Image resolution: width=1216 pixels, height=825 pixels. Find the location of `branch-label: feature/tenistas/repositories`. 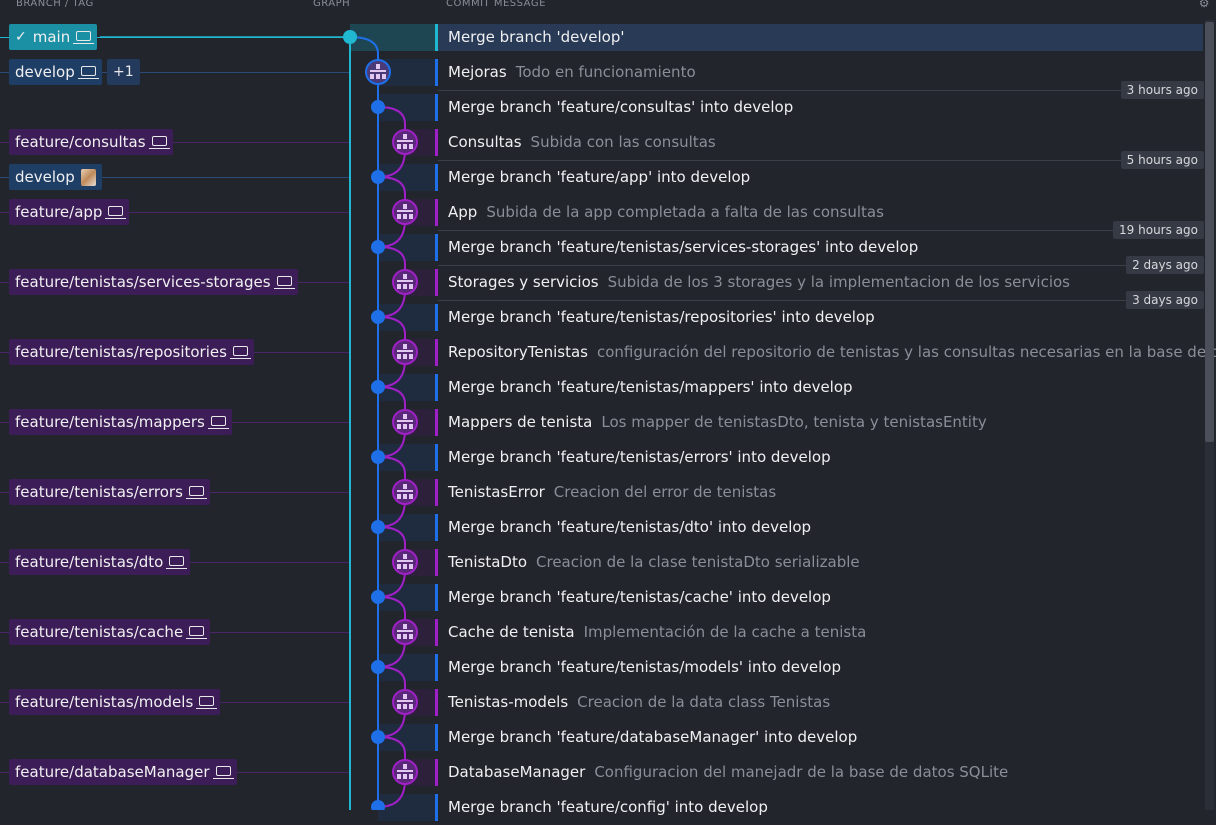

branch-label: feature/tenistas/repositories is located at coordinates (131, 352).